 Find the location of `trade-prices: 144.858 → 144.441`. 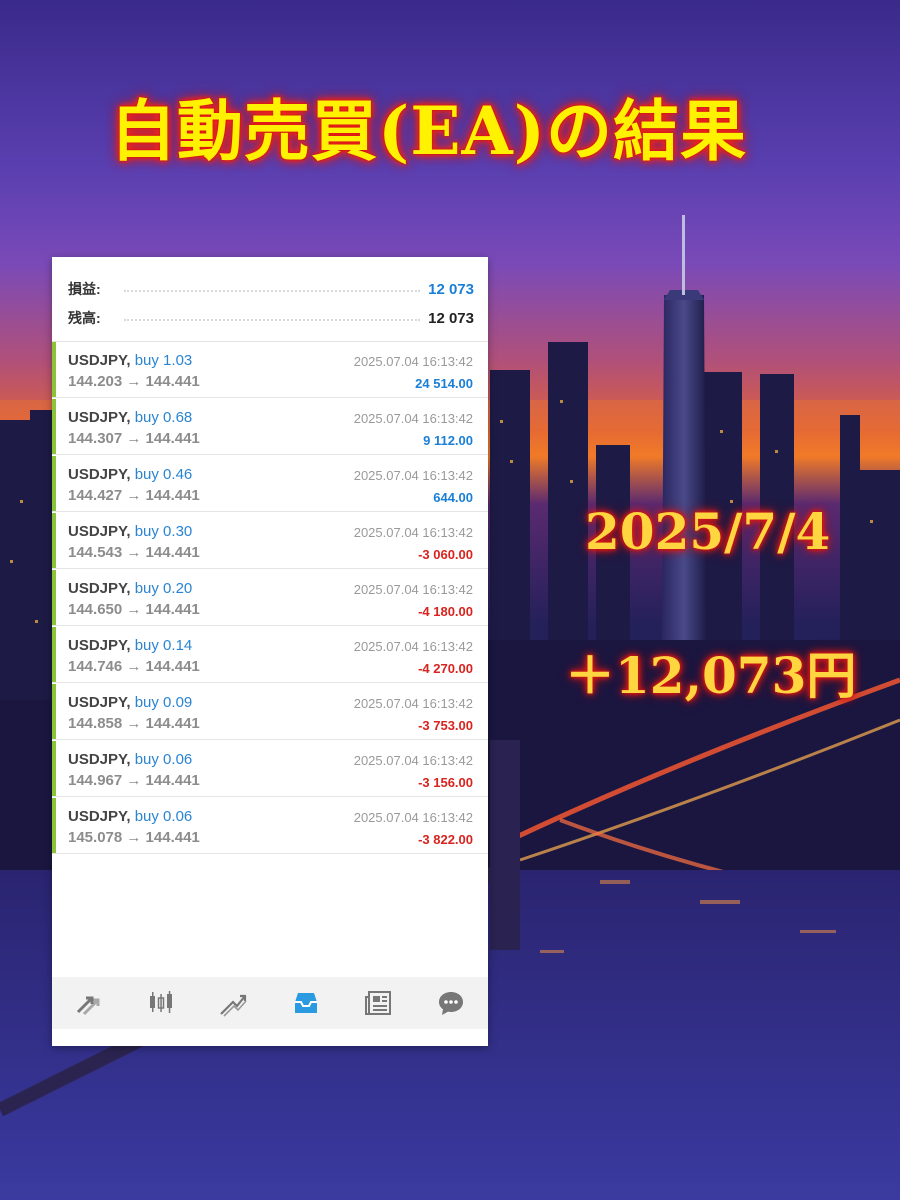

trade-prices: 144.858 → 144.441 is located at coordinates (134, 723).